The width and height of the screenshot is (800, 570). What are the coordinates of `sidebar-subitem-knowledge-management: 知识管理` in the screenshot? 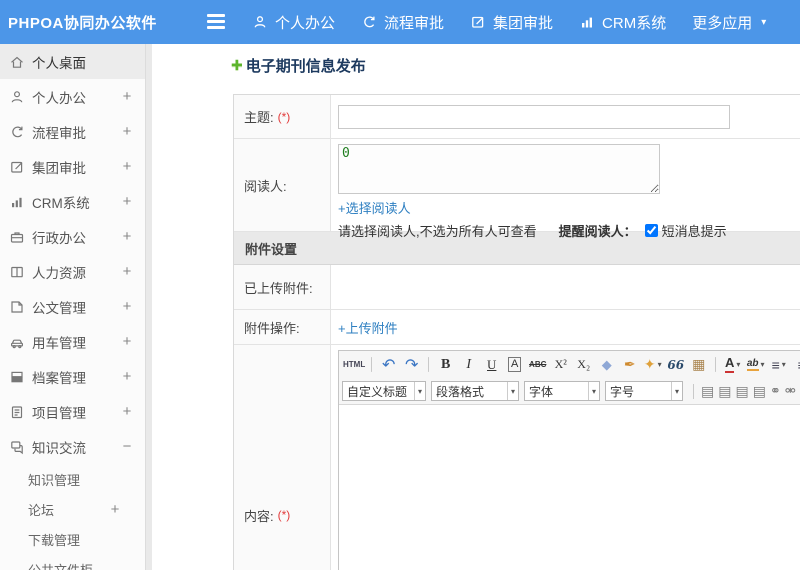 It's located at (72, 479).